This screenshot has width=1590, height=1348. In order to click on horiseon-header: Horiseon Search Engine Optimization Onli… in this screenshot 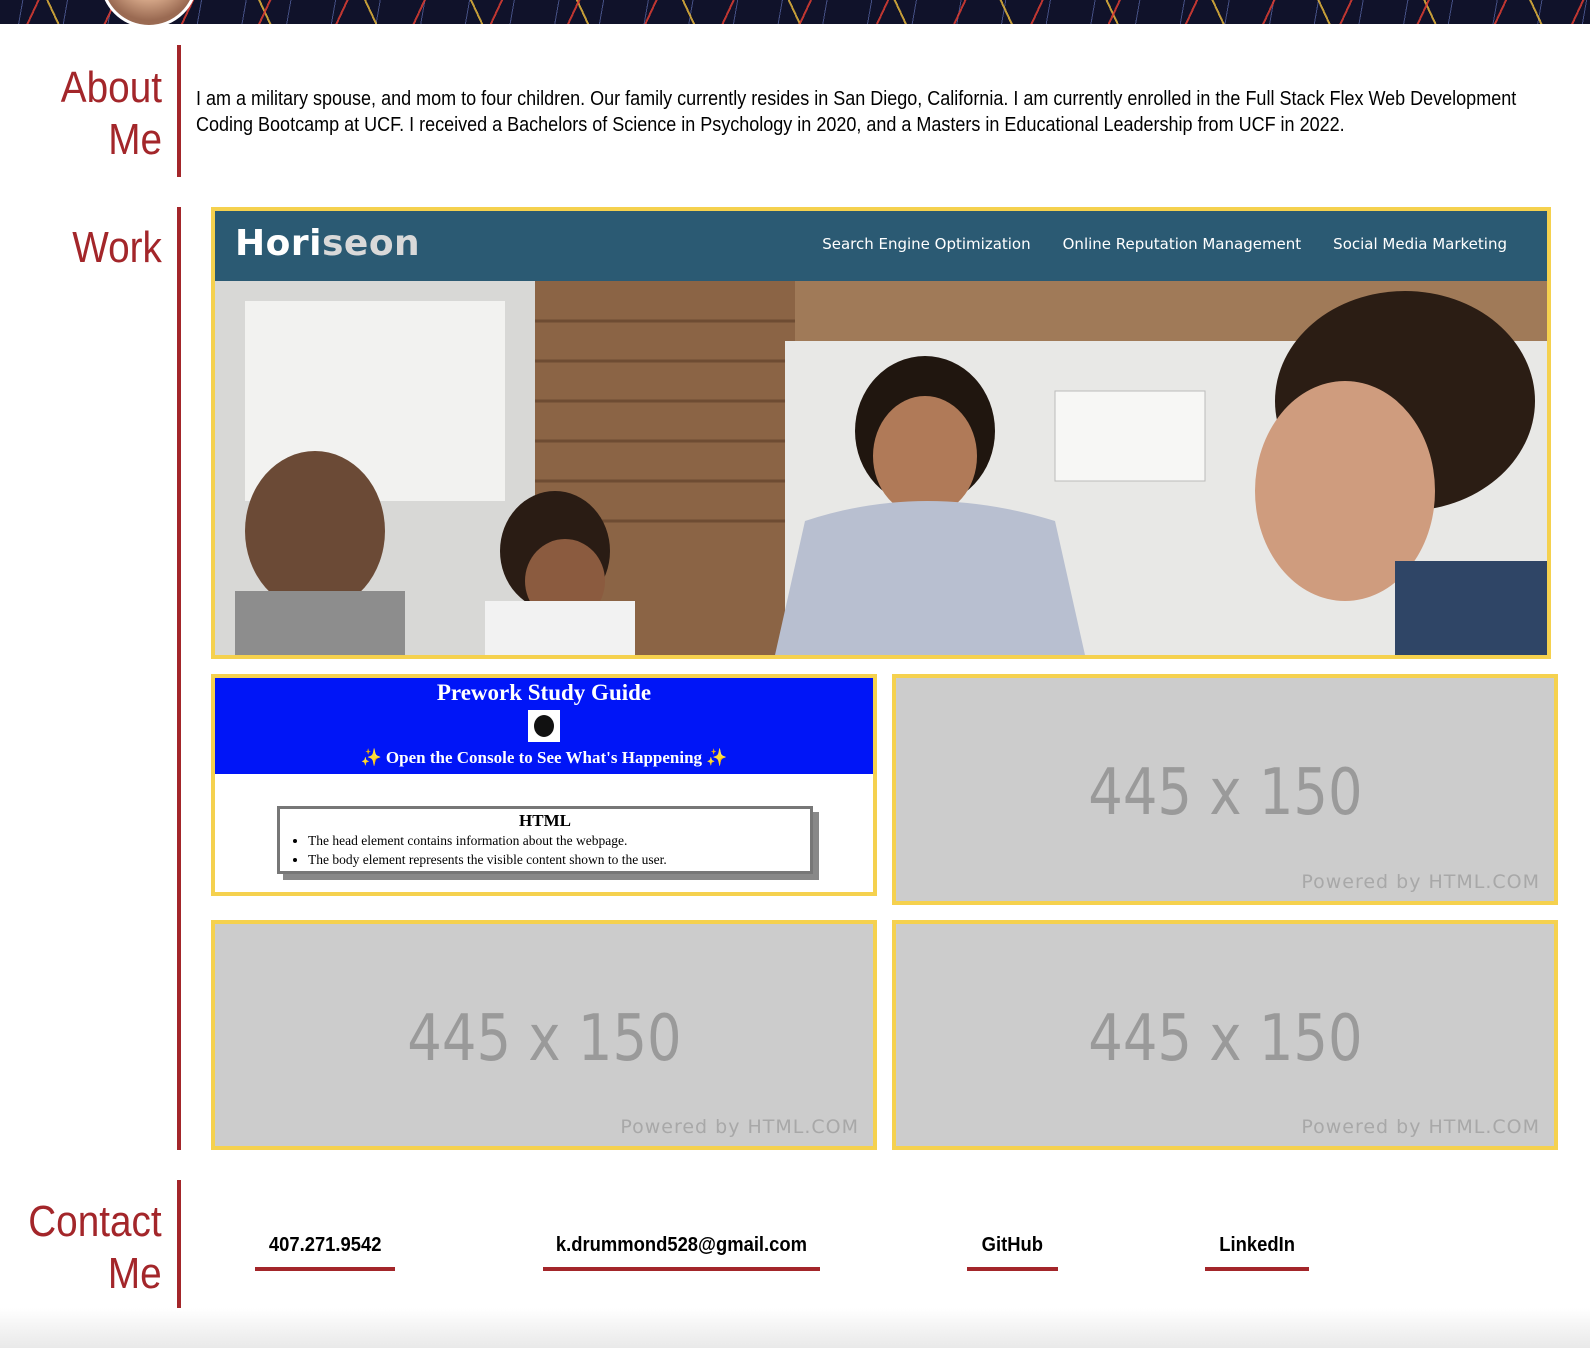, I will do `click(881, 246)`.